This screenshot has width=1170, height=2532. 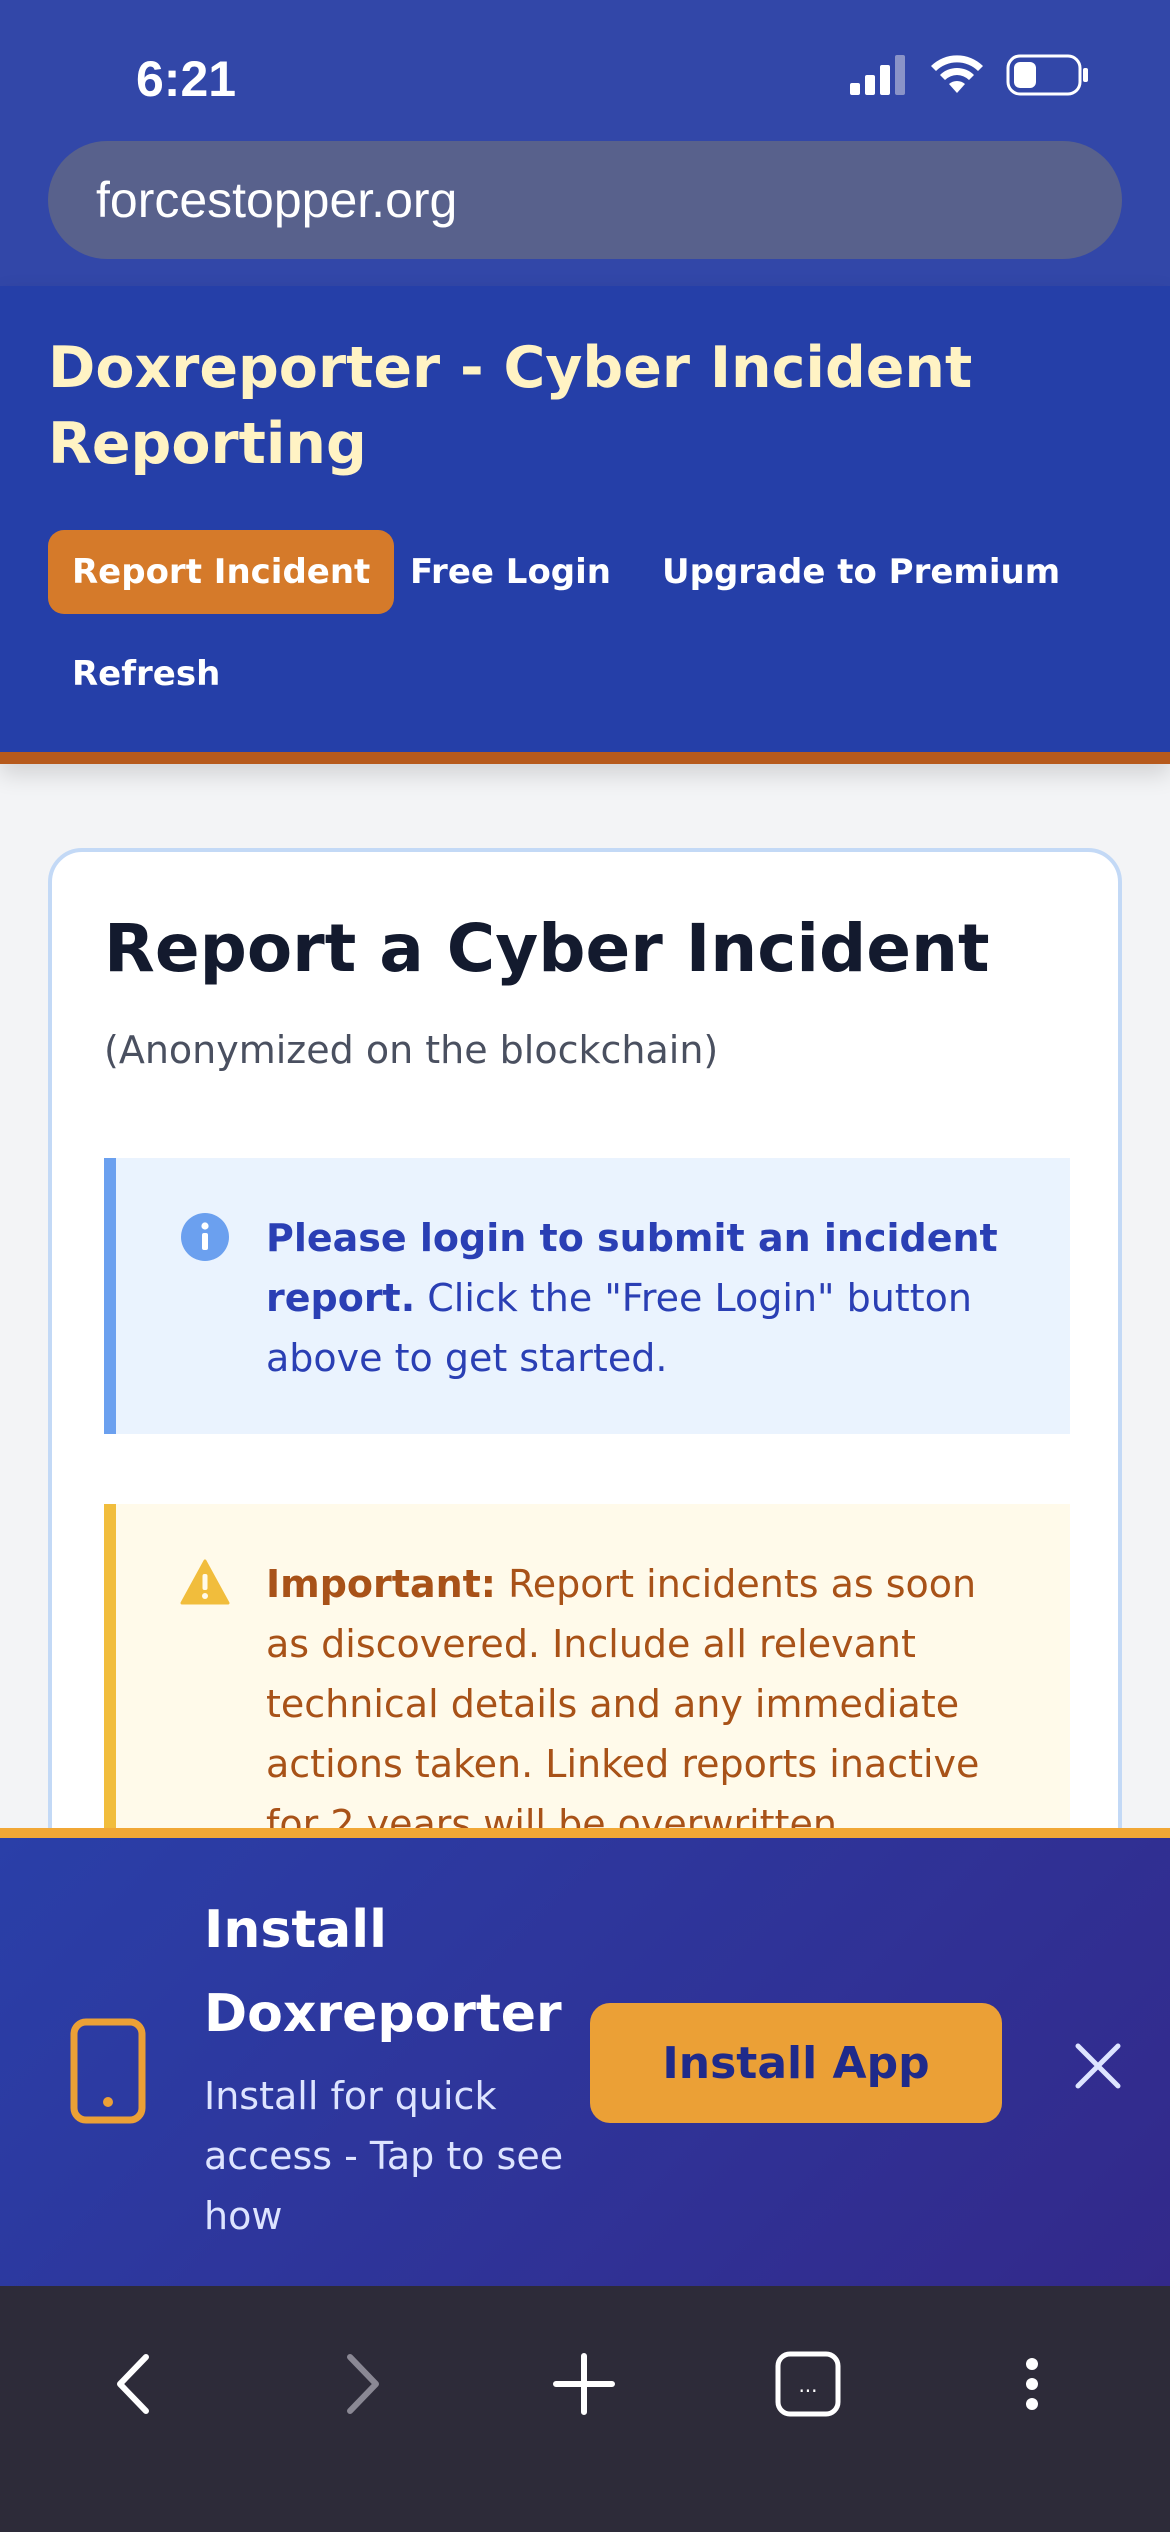 I want to click on warning-alert-bold: Important:, so click(x=381, y=1584).